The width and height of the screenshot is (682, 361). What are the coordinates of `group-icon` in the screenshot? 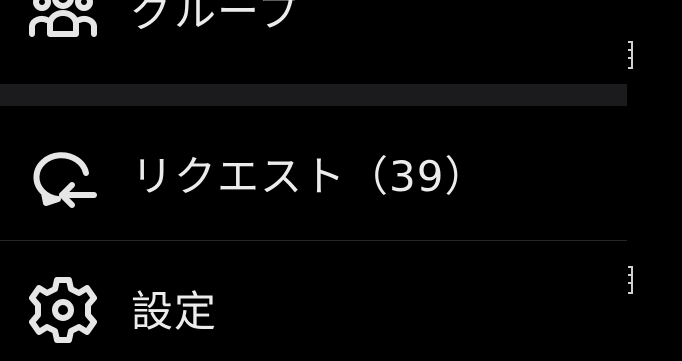 It's located at (63, 18).